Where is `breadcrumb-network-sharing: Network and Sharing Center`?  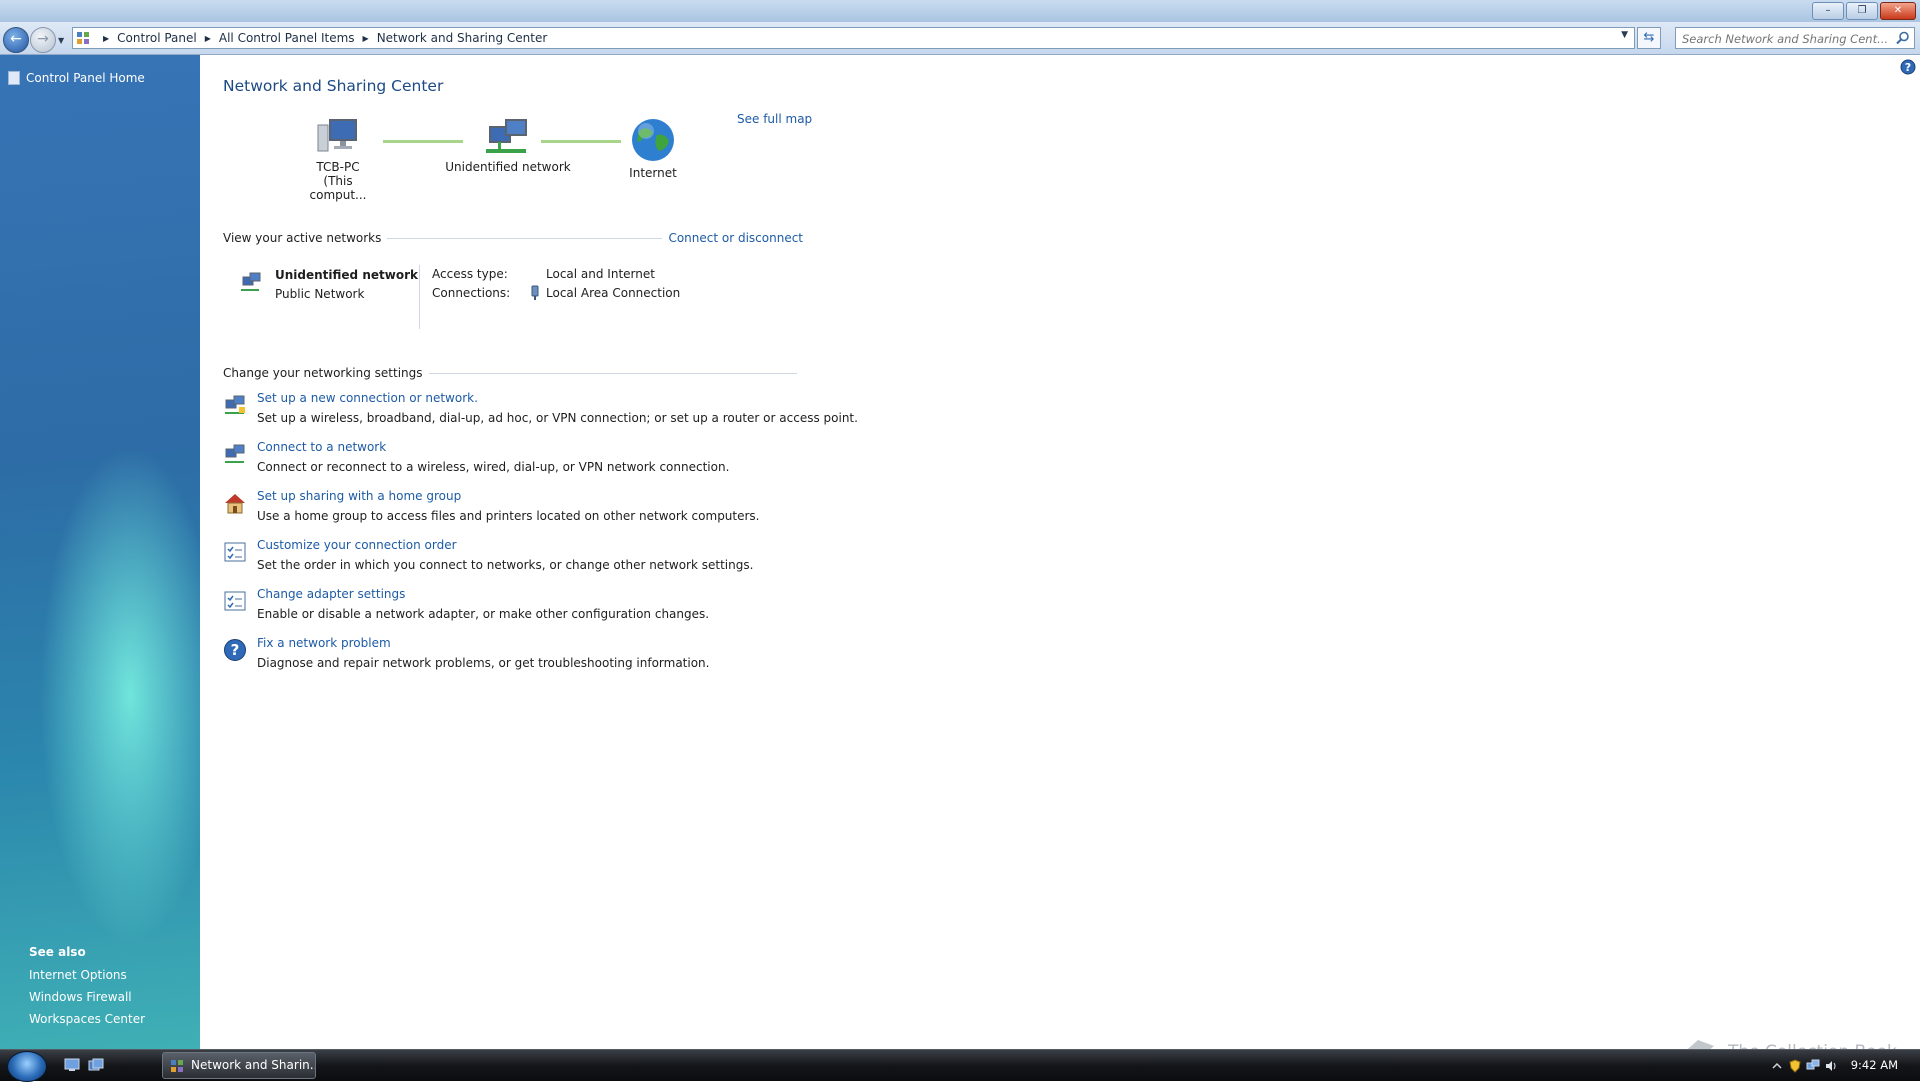
breadcrumb-network-sharing: Network and Sharing Center is located at coordinates (462, 38).